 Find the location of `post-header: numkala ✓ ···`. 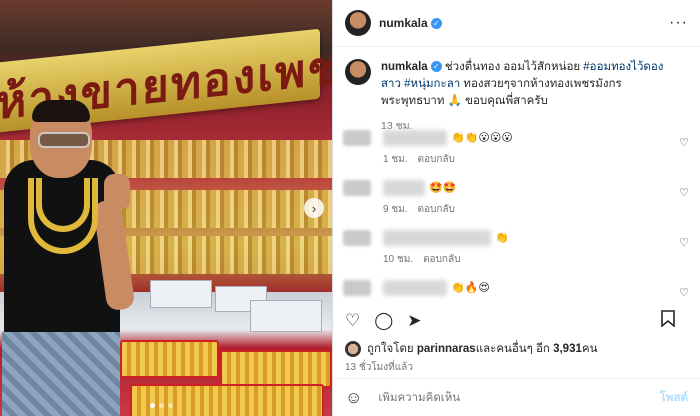

post-header: numkala ✓ ··· is located at coordinates (516, 23).